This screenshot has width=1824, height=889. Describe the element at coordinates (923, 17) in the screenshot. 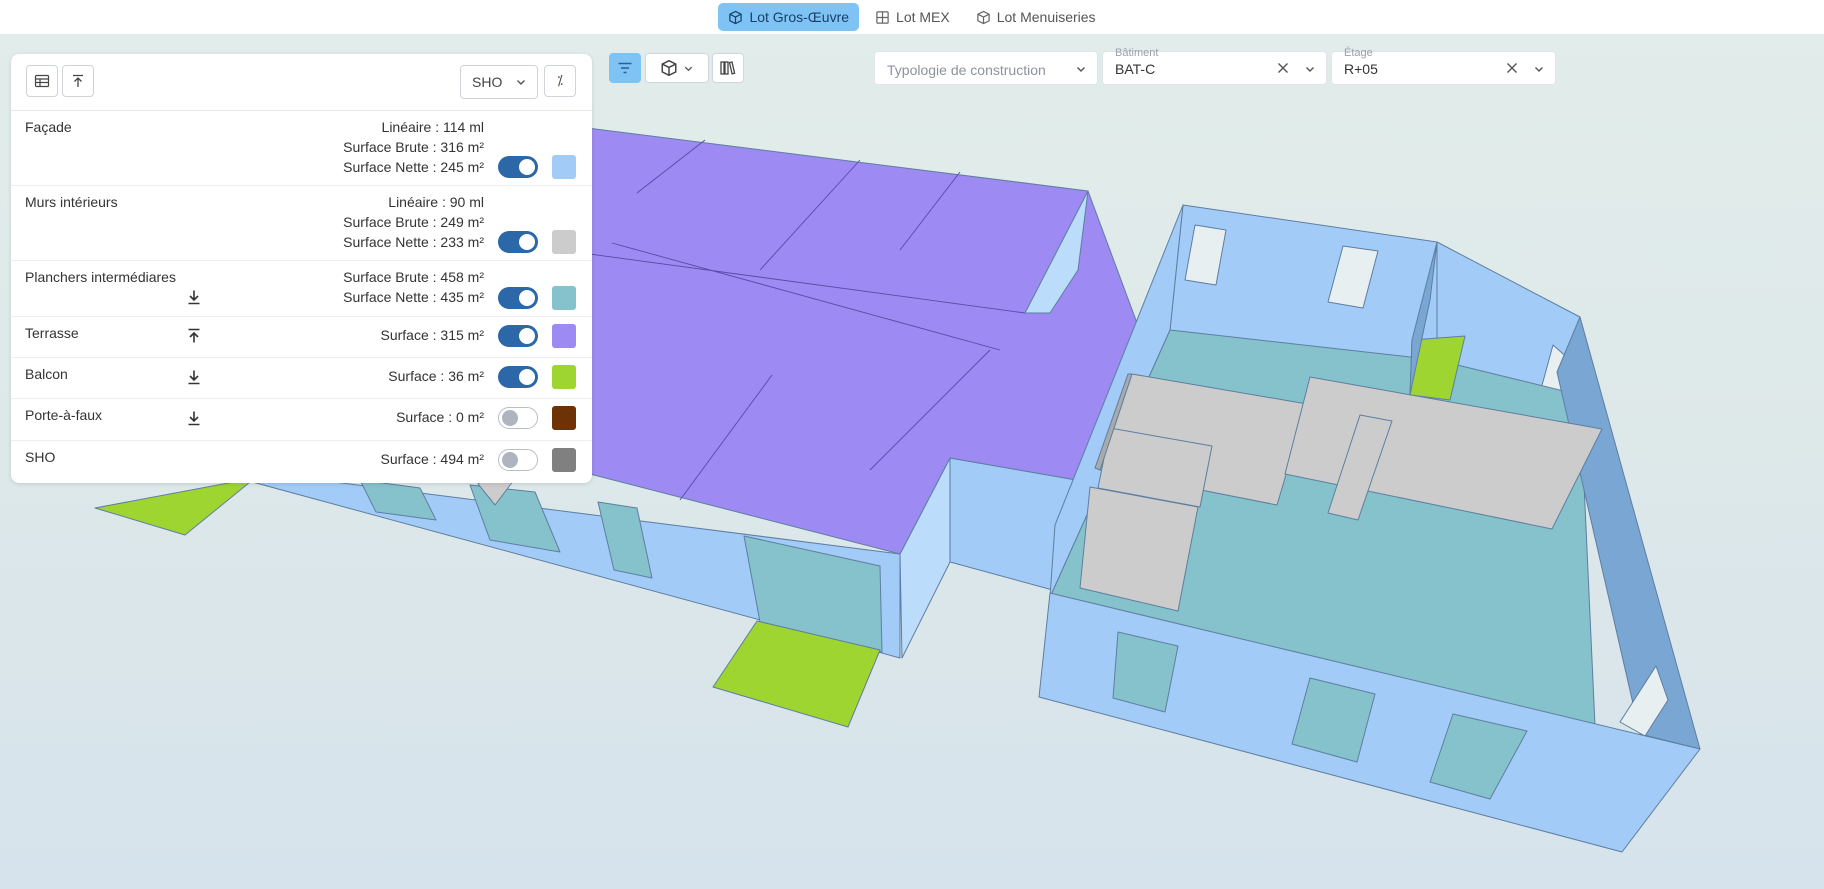

I see `tab-label: Lot MEX` at that location.